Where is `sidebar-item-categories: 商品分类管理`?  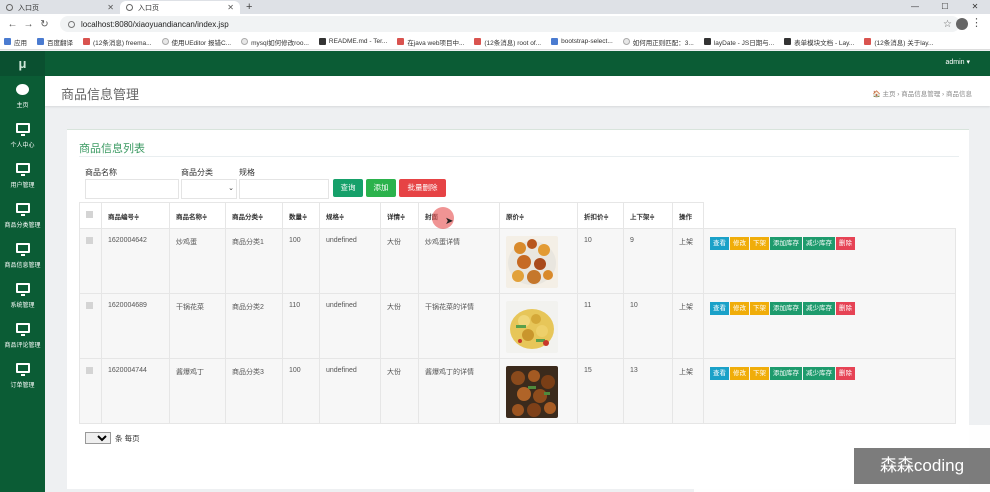
sidebar-item-categories: 商品分类管理 is located at coordinates (22, 216).